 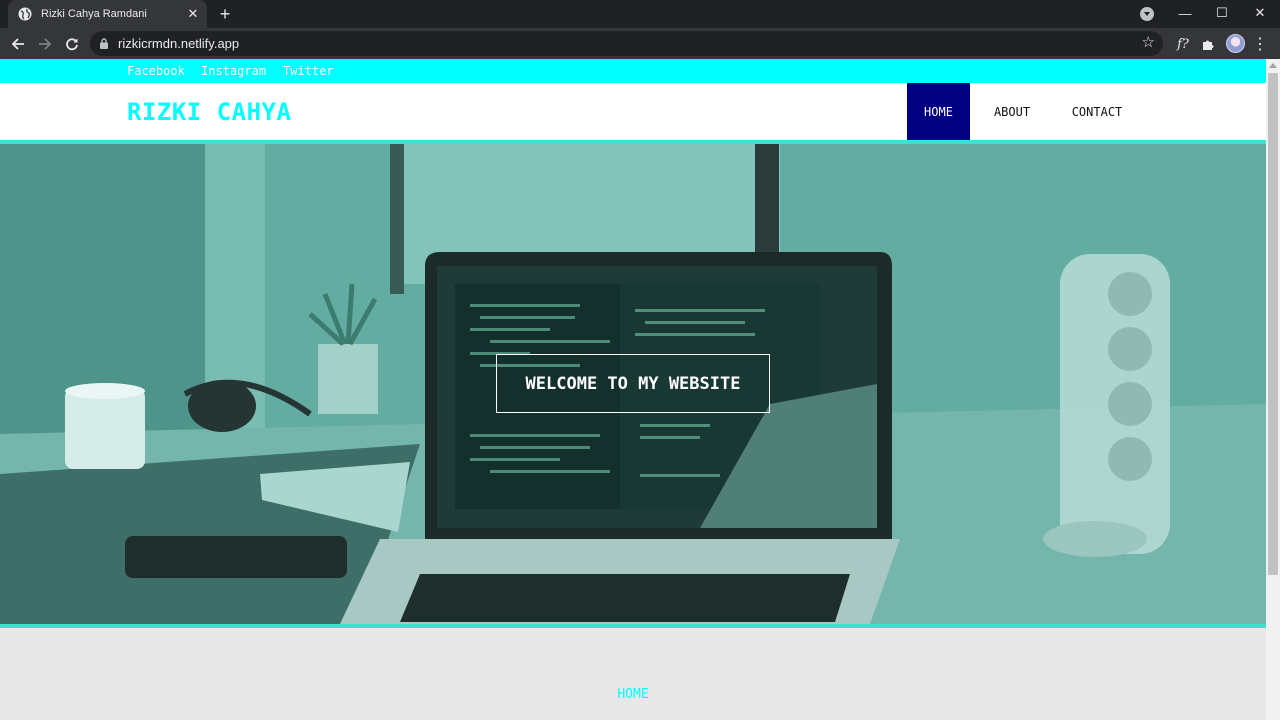 I want to click on lock-icon, so click(x=104, y=43).